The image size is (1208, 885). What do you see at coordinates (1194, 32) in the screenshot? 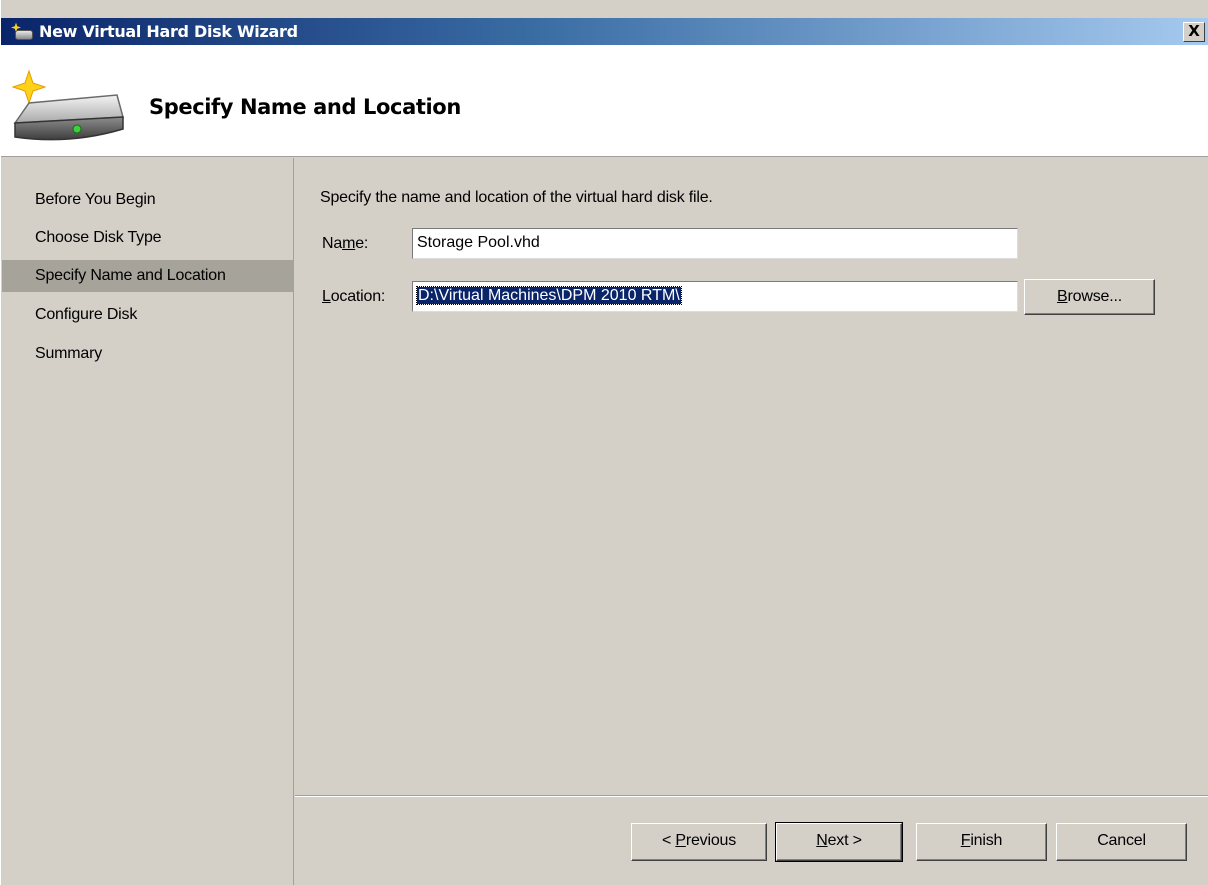
I see `close-button: X` at bounding box center [1194, 32].